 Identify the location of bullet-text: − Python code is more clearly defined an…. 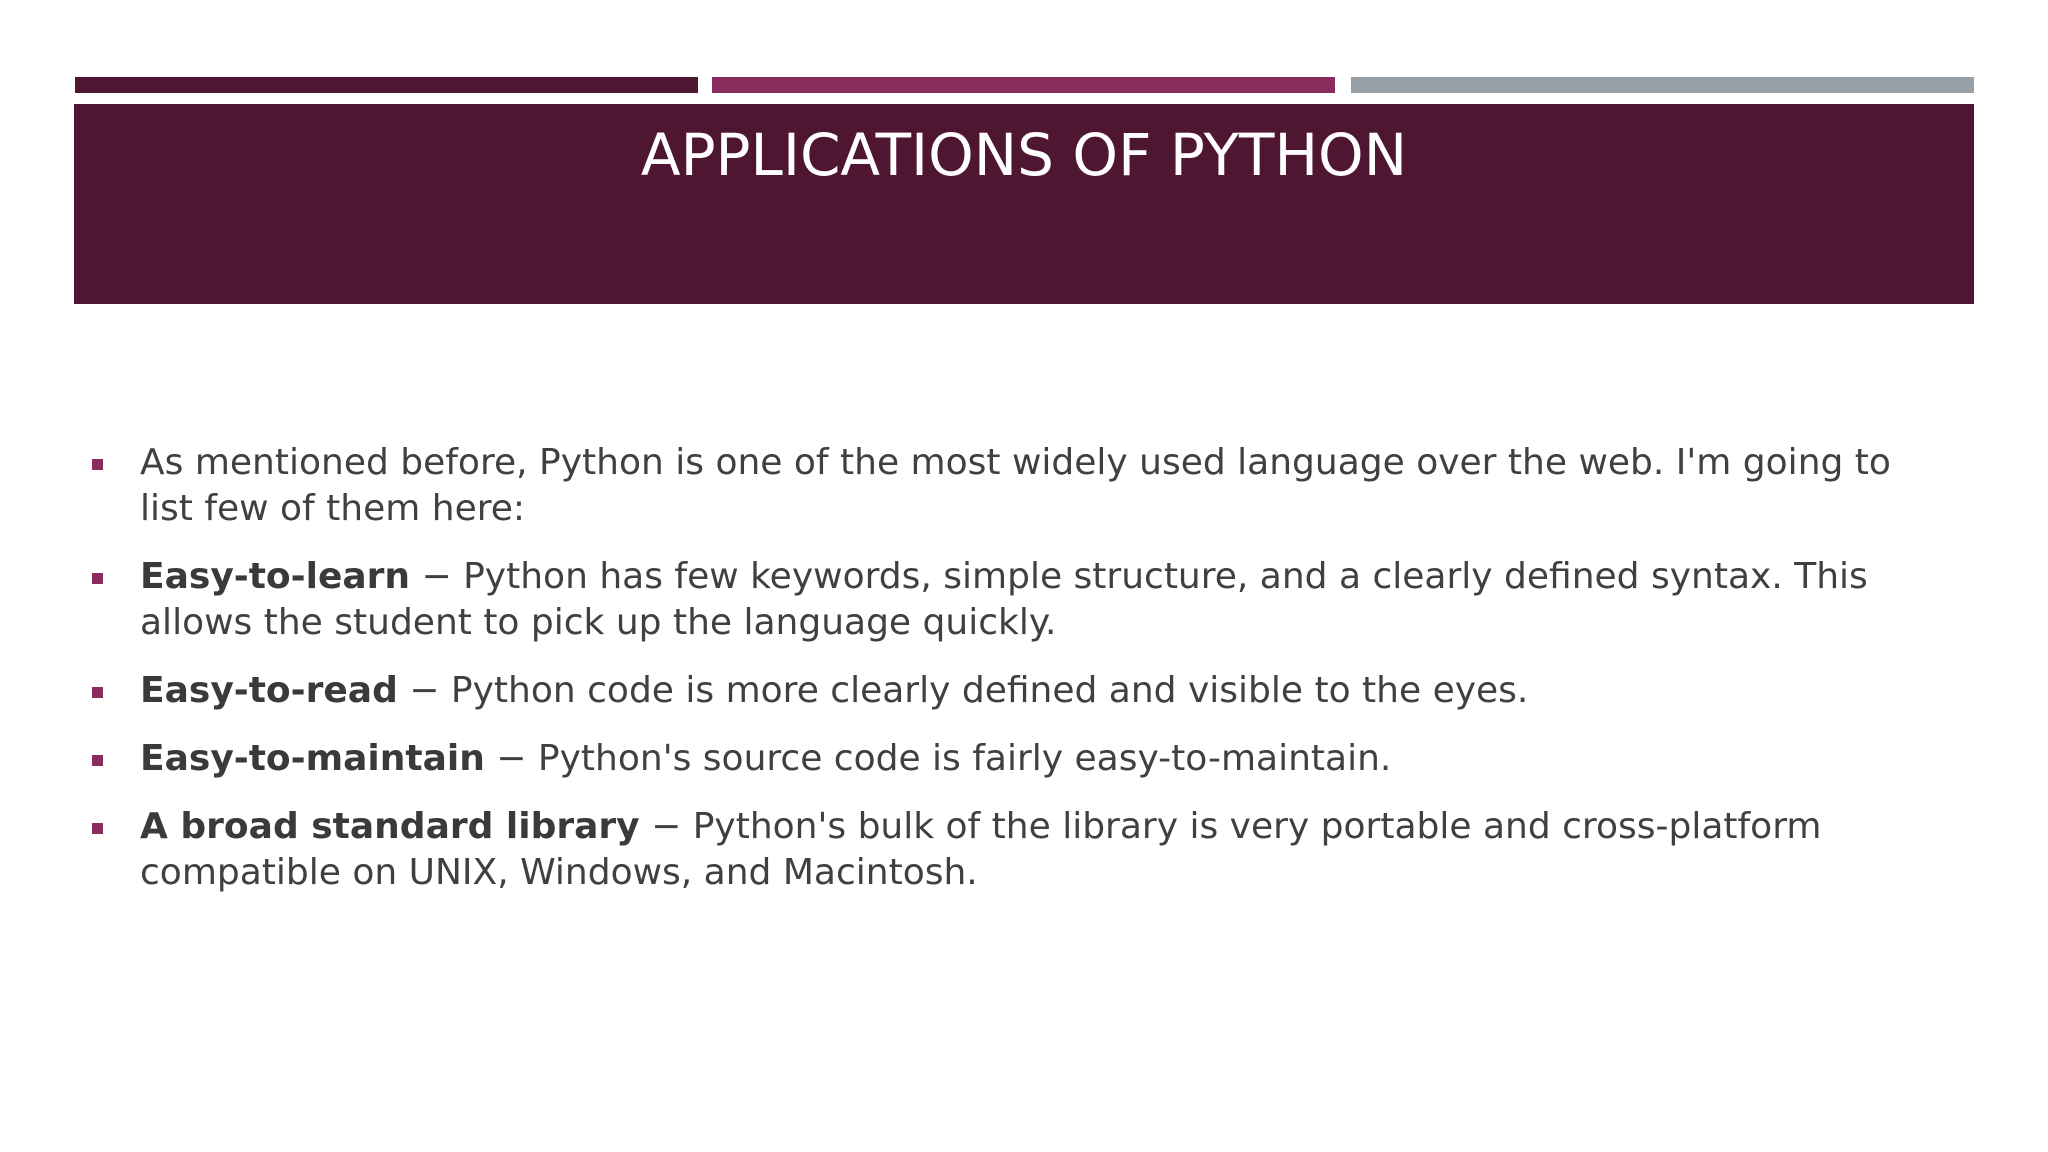
(963, 690).